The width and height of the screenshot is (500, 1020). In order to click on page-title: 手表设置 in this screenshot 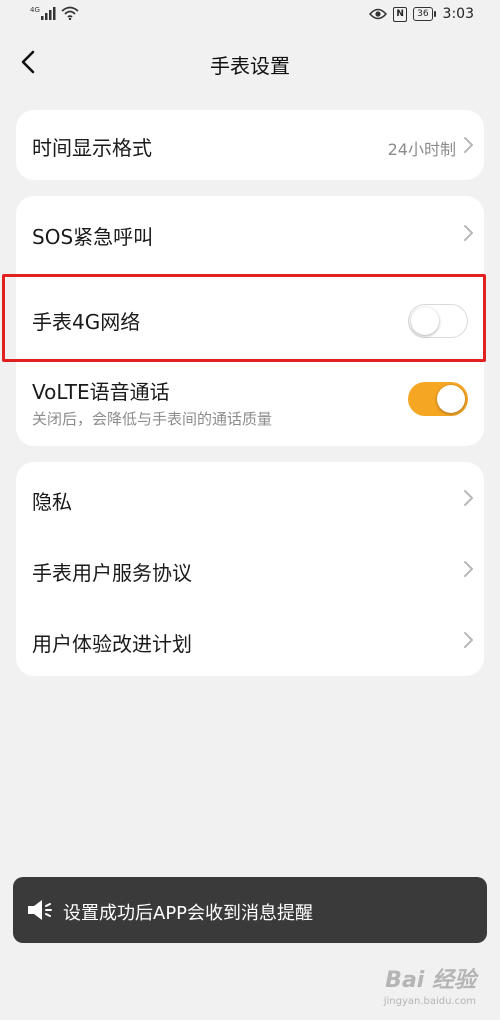, I will do `click(250, 66)`.